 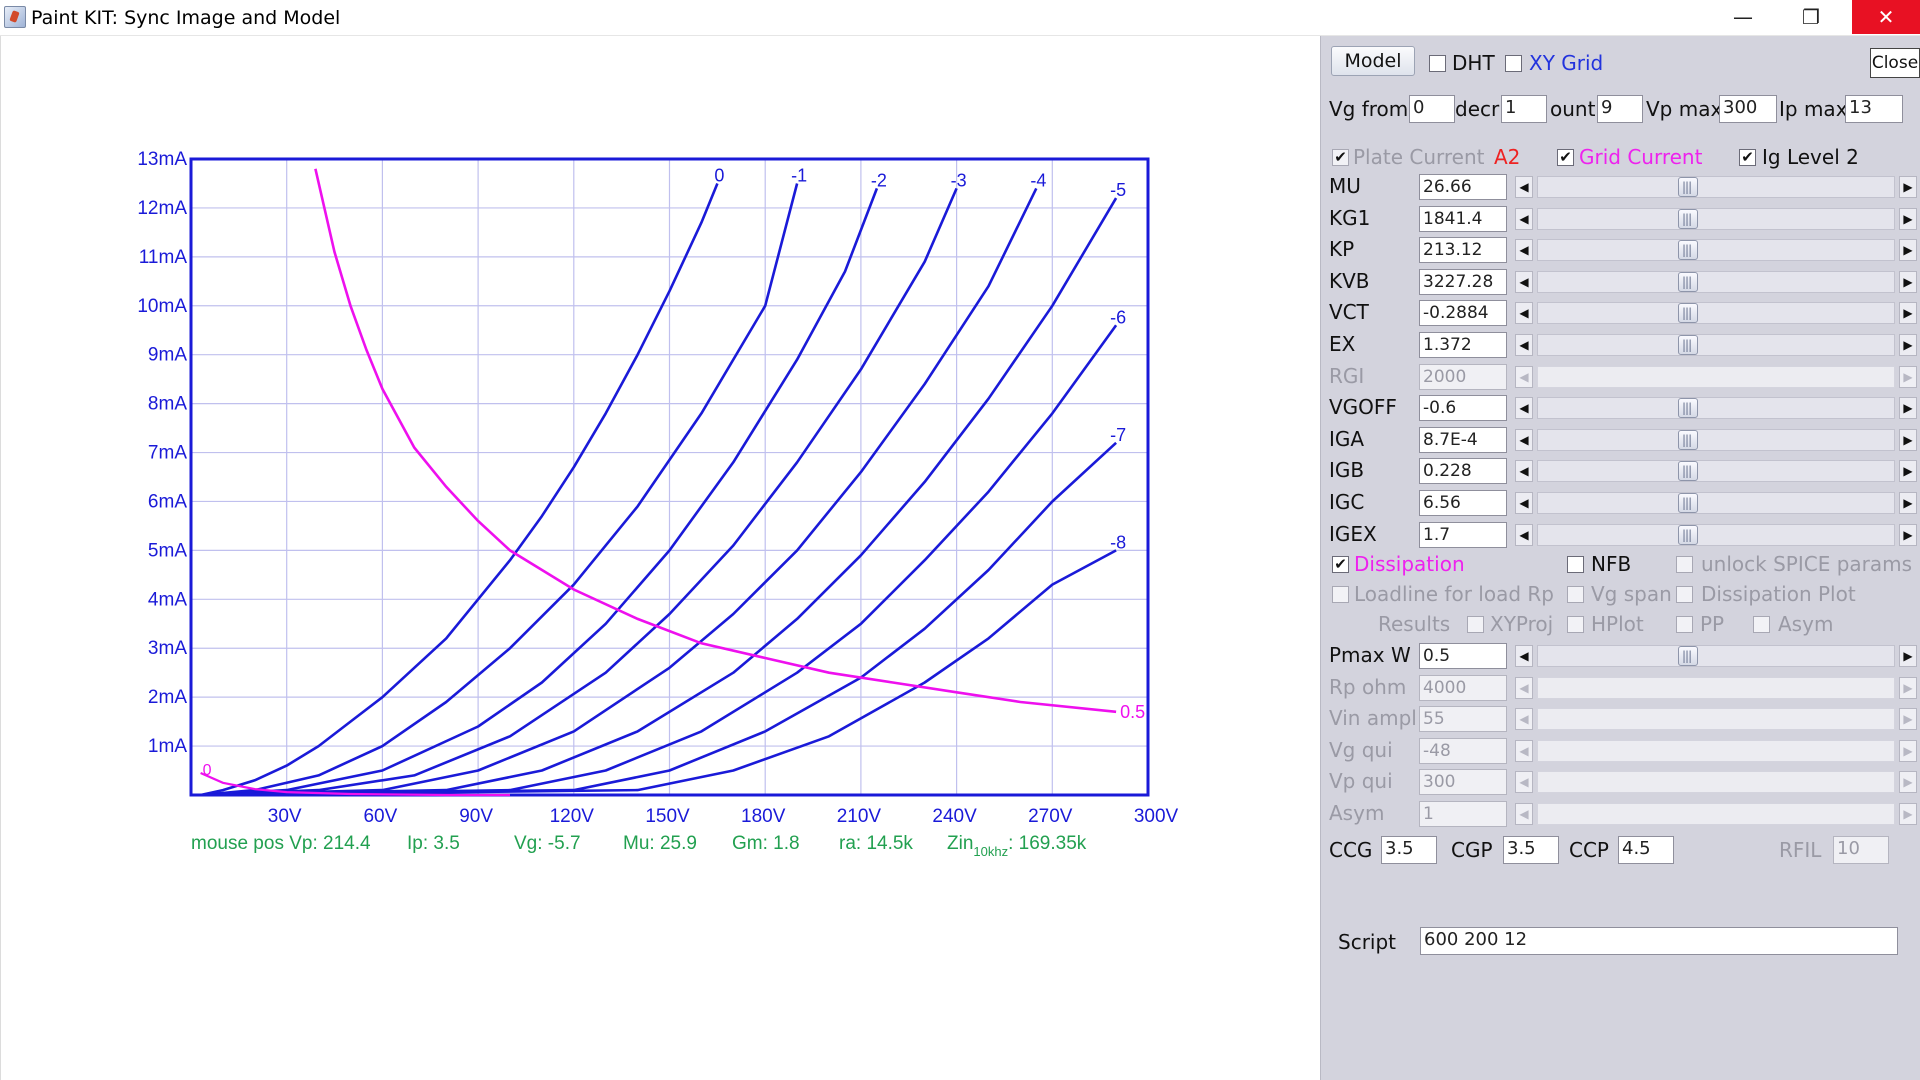 I want to click on param-field-vin-ampl: 55, so click(x=1463, y=719).